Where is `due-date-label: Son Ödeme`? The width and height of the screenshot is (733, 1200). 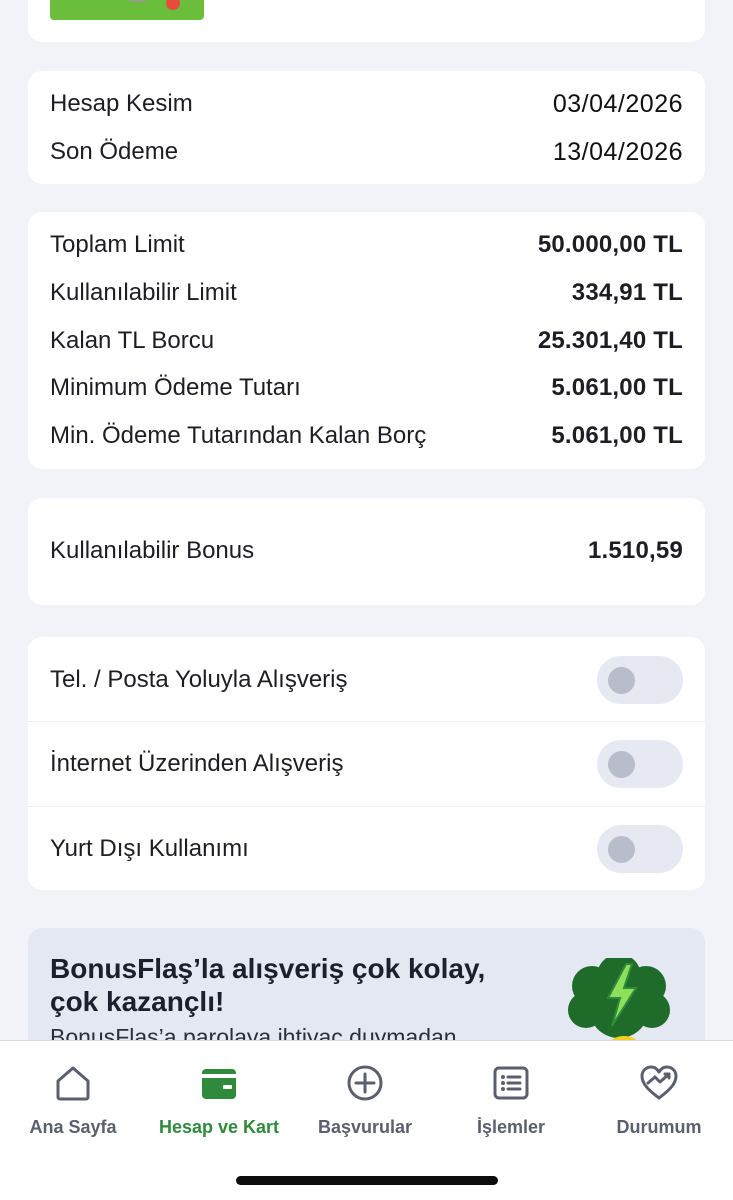
due-date-label: Son Ödeme is located at coordinates (114, 151).